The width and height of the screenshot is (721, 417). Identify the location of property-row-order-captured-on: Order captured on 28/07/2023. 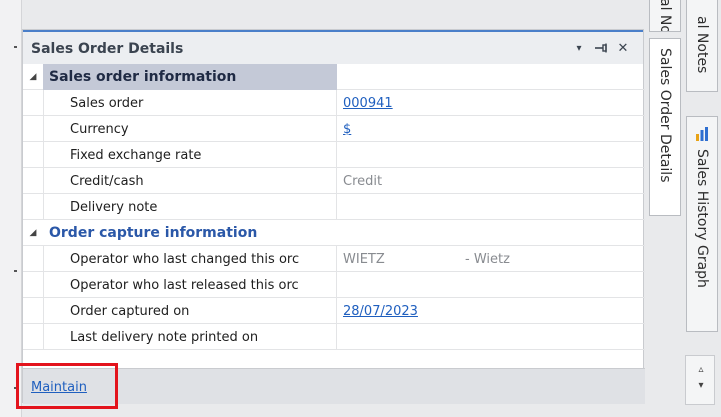
(334, 311).